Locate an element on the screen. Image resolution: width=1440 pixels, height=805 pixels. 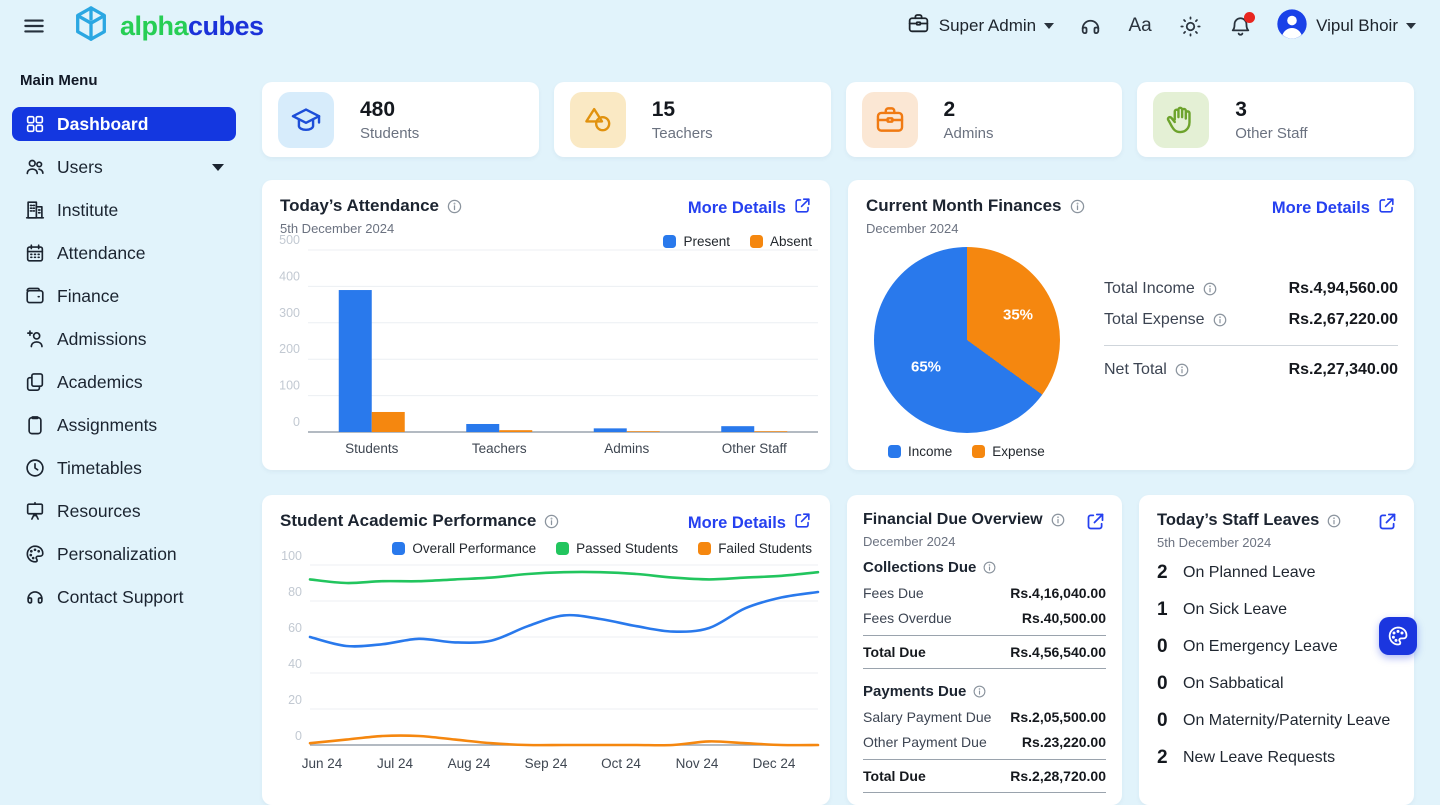
svg-text: 40 is located at coordinates (295, 664).